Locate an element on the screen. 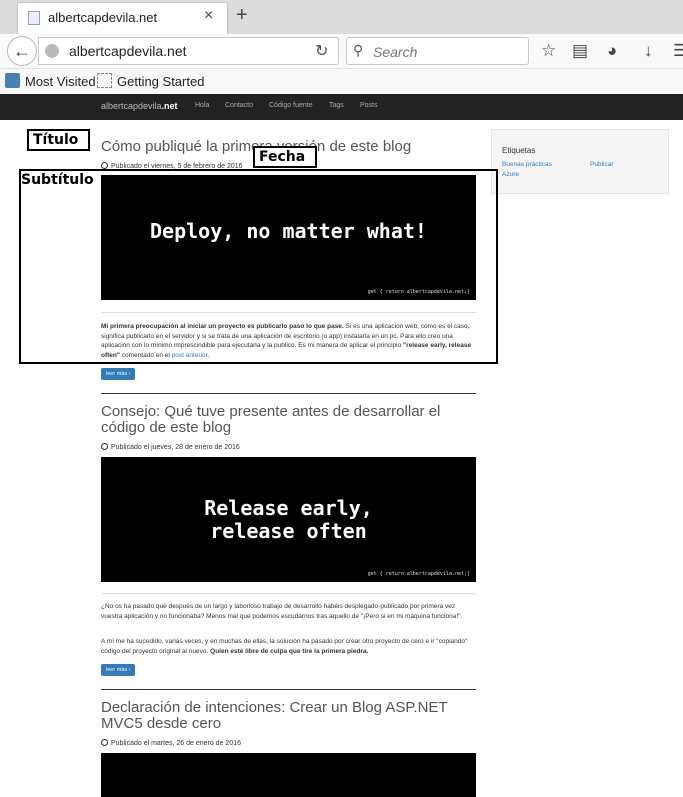 This screenshot has width=683, height=797. url-bar: albertcapdevila.net ↻ is located at coordinates (188, 51).